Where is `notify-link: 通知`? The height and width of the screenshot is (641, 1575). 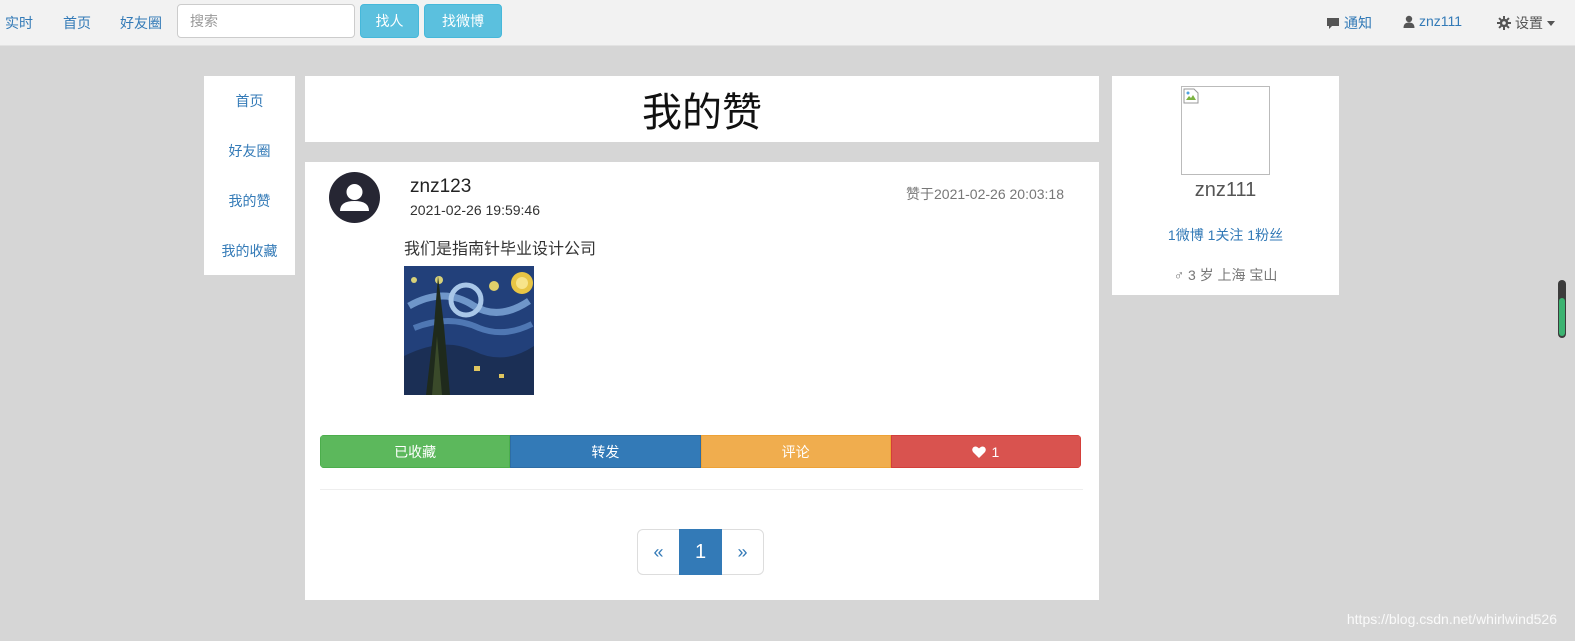
notify-link: 通知 is located at coordinates (1349, 23).